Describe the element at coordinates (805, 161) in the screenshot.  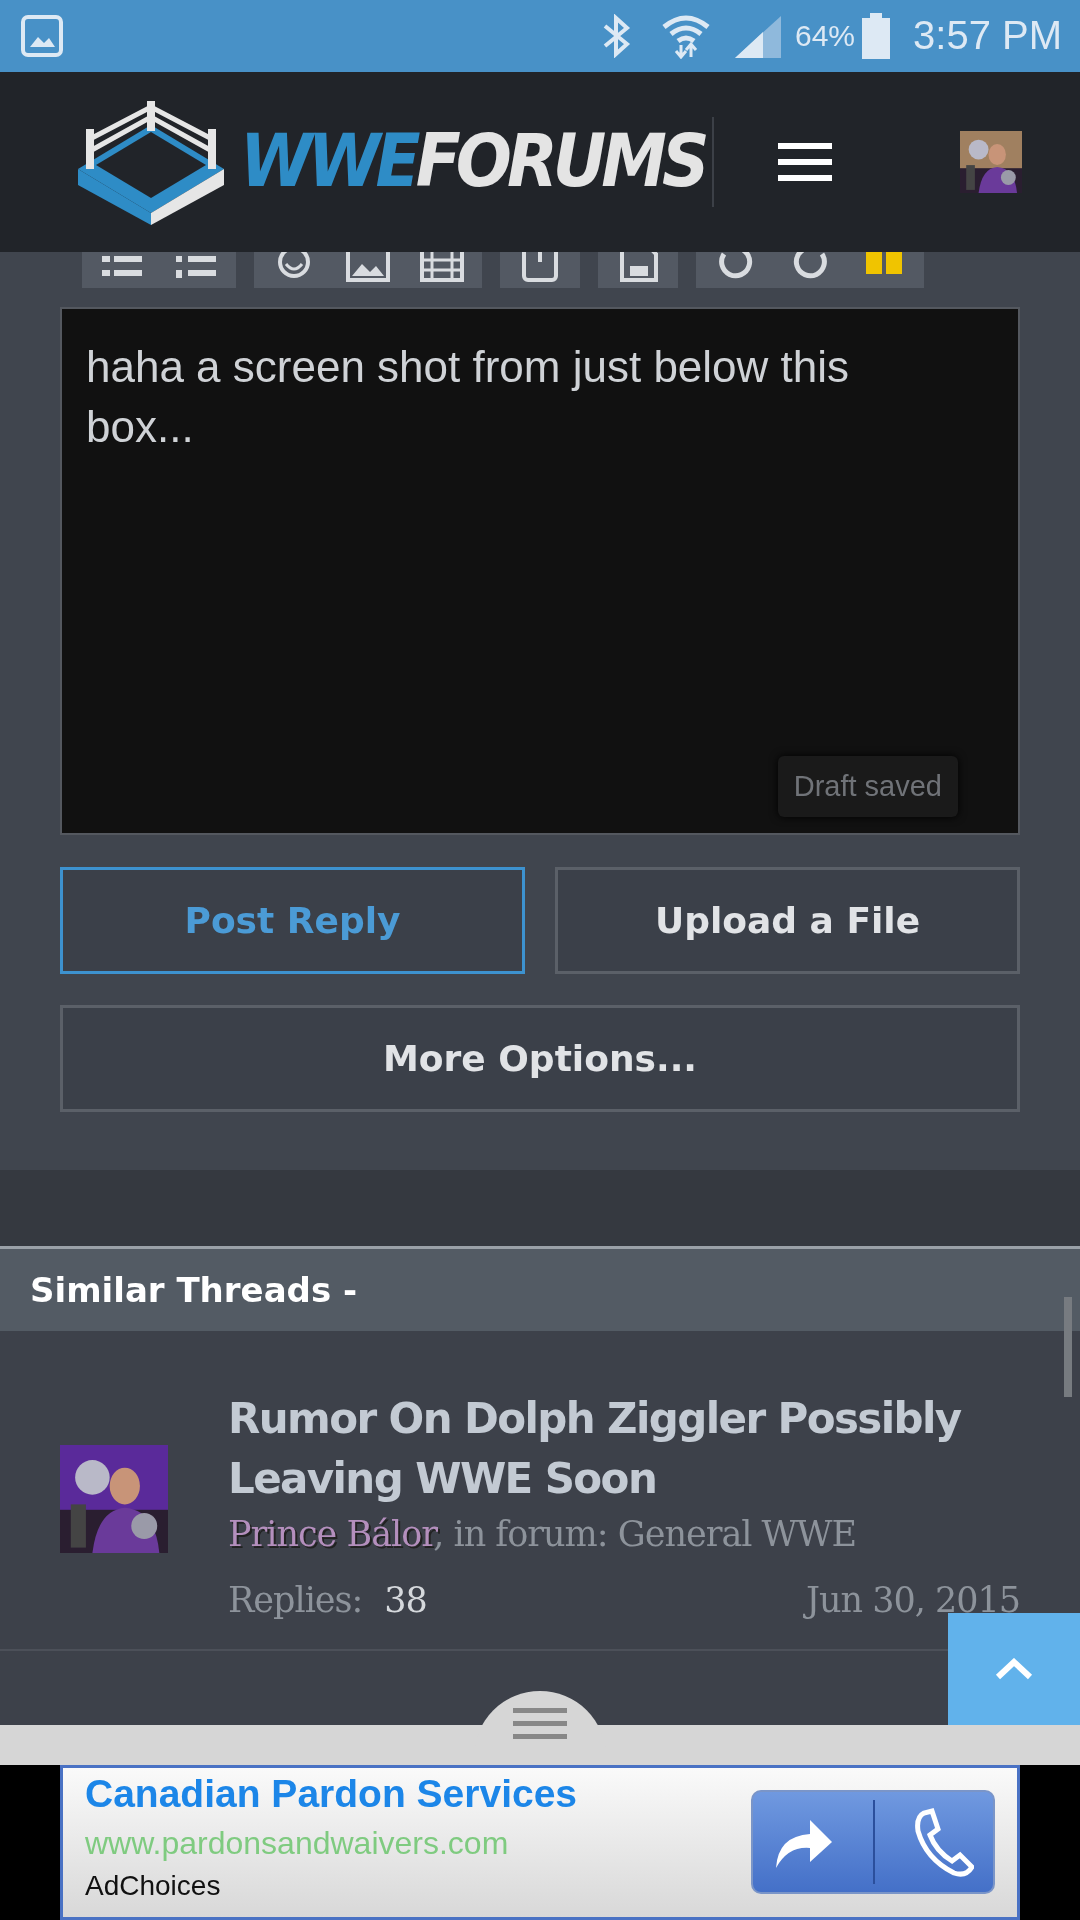
I see `menu-icon` at that location.